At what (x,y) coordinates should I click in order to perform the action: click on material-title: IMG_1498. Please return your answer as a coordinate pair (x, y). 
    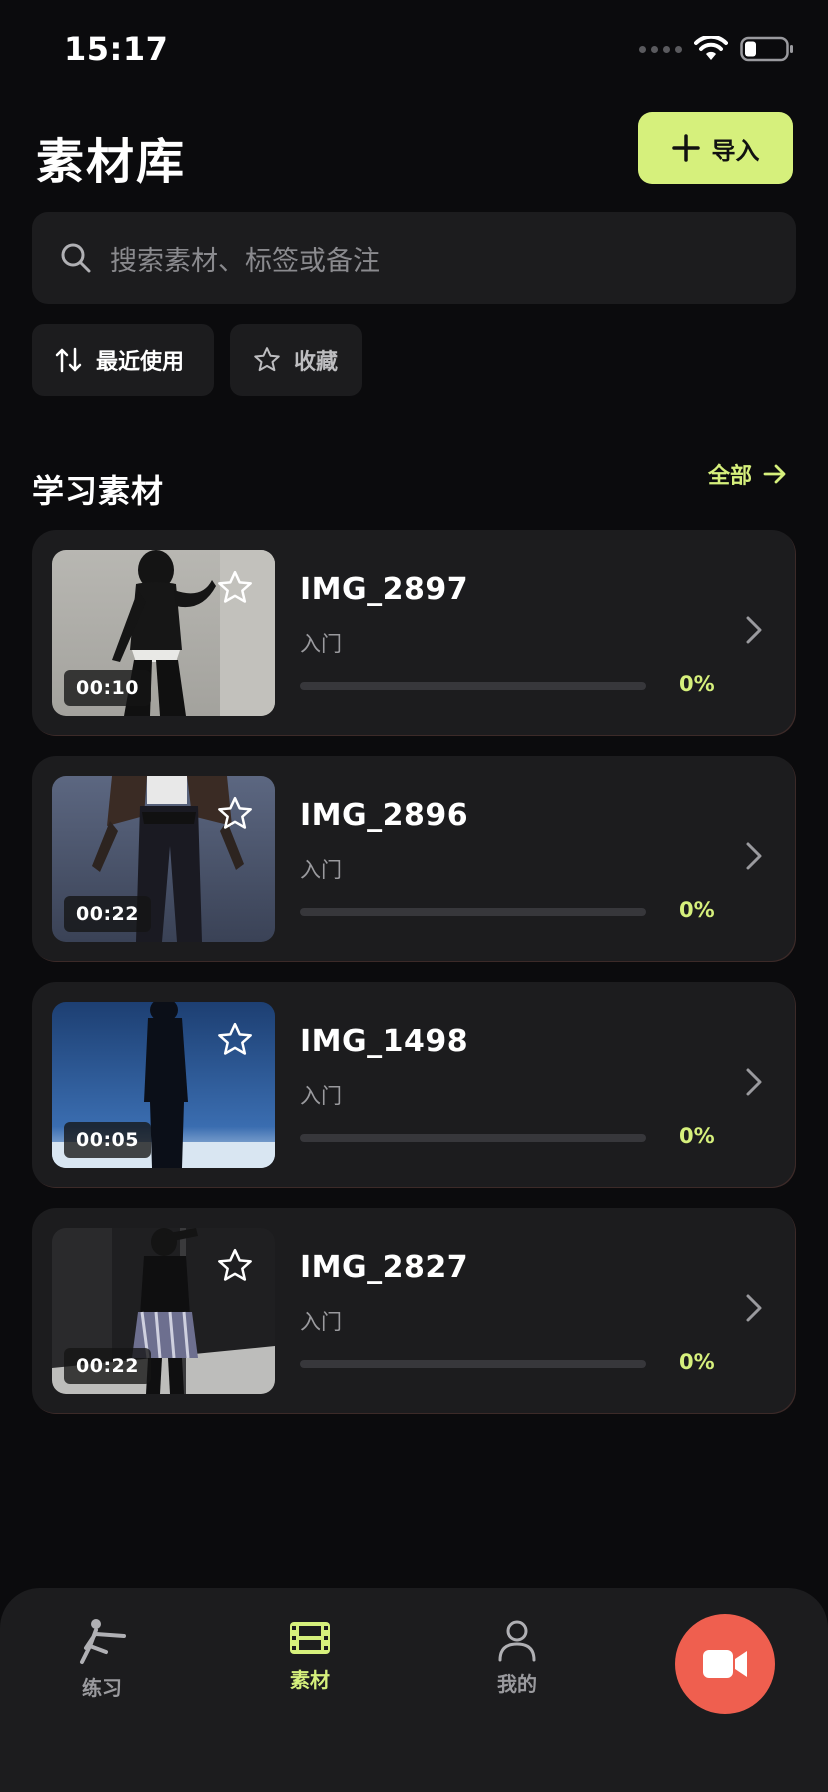
    Looking at the image, I should click on (384, 1041).